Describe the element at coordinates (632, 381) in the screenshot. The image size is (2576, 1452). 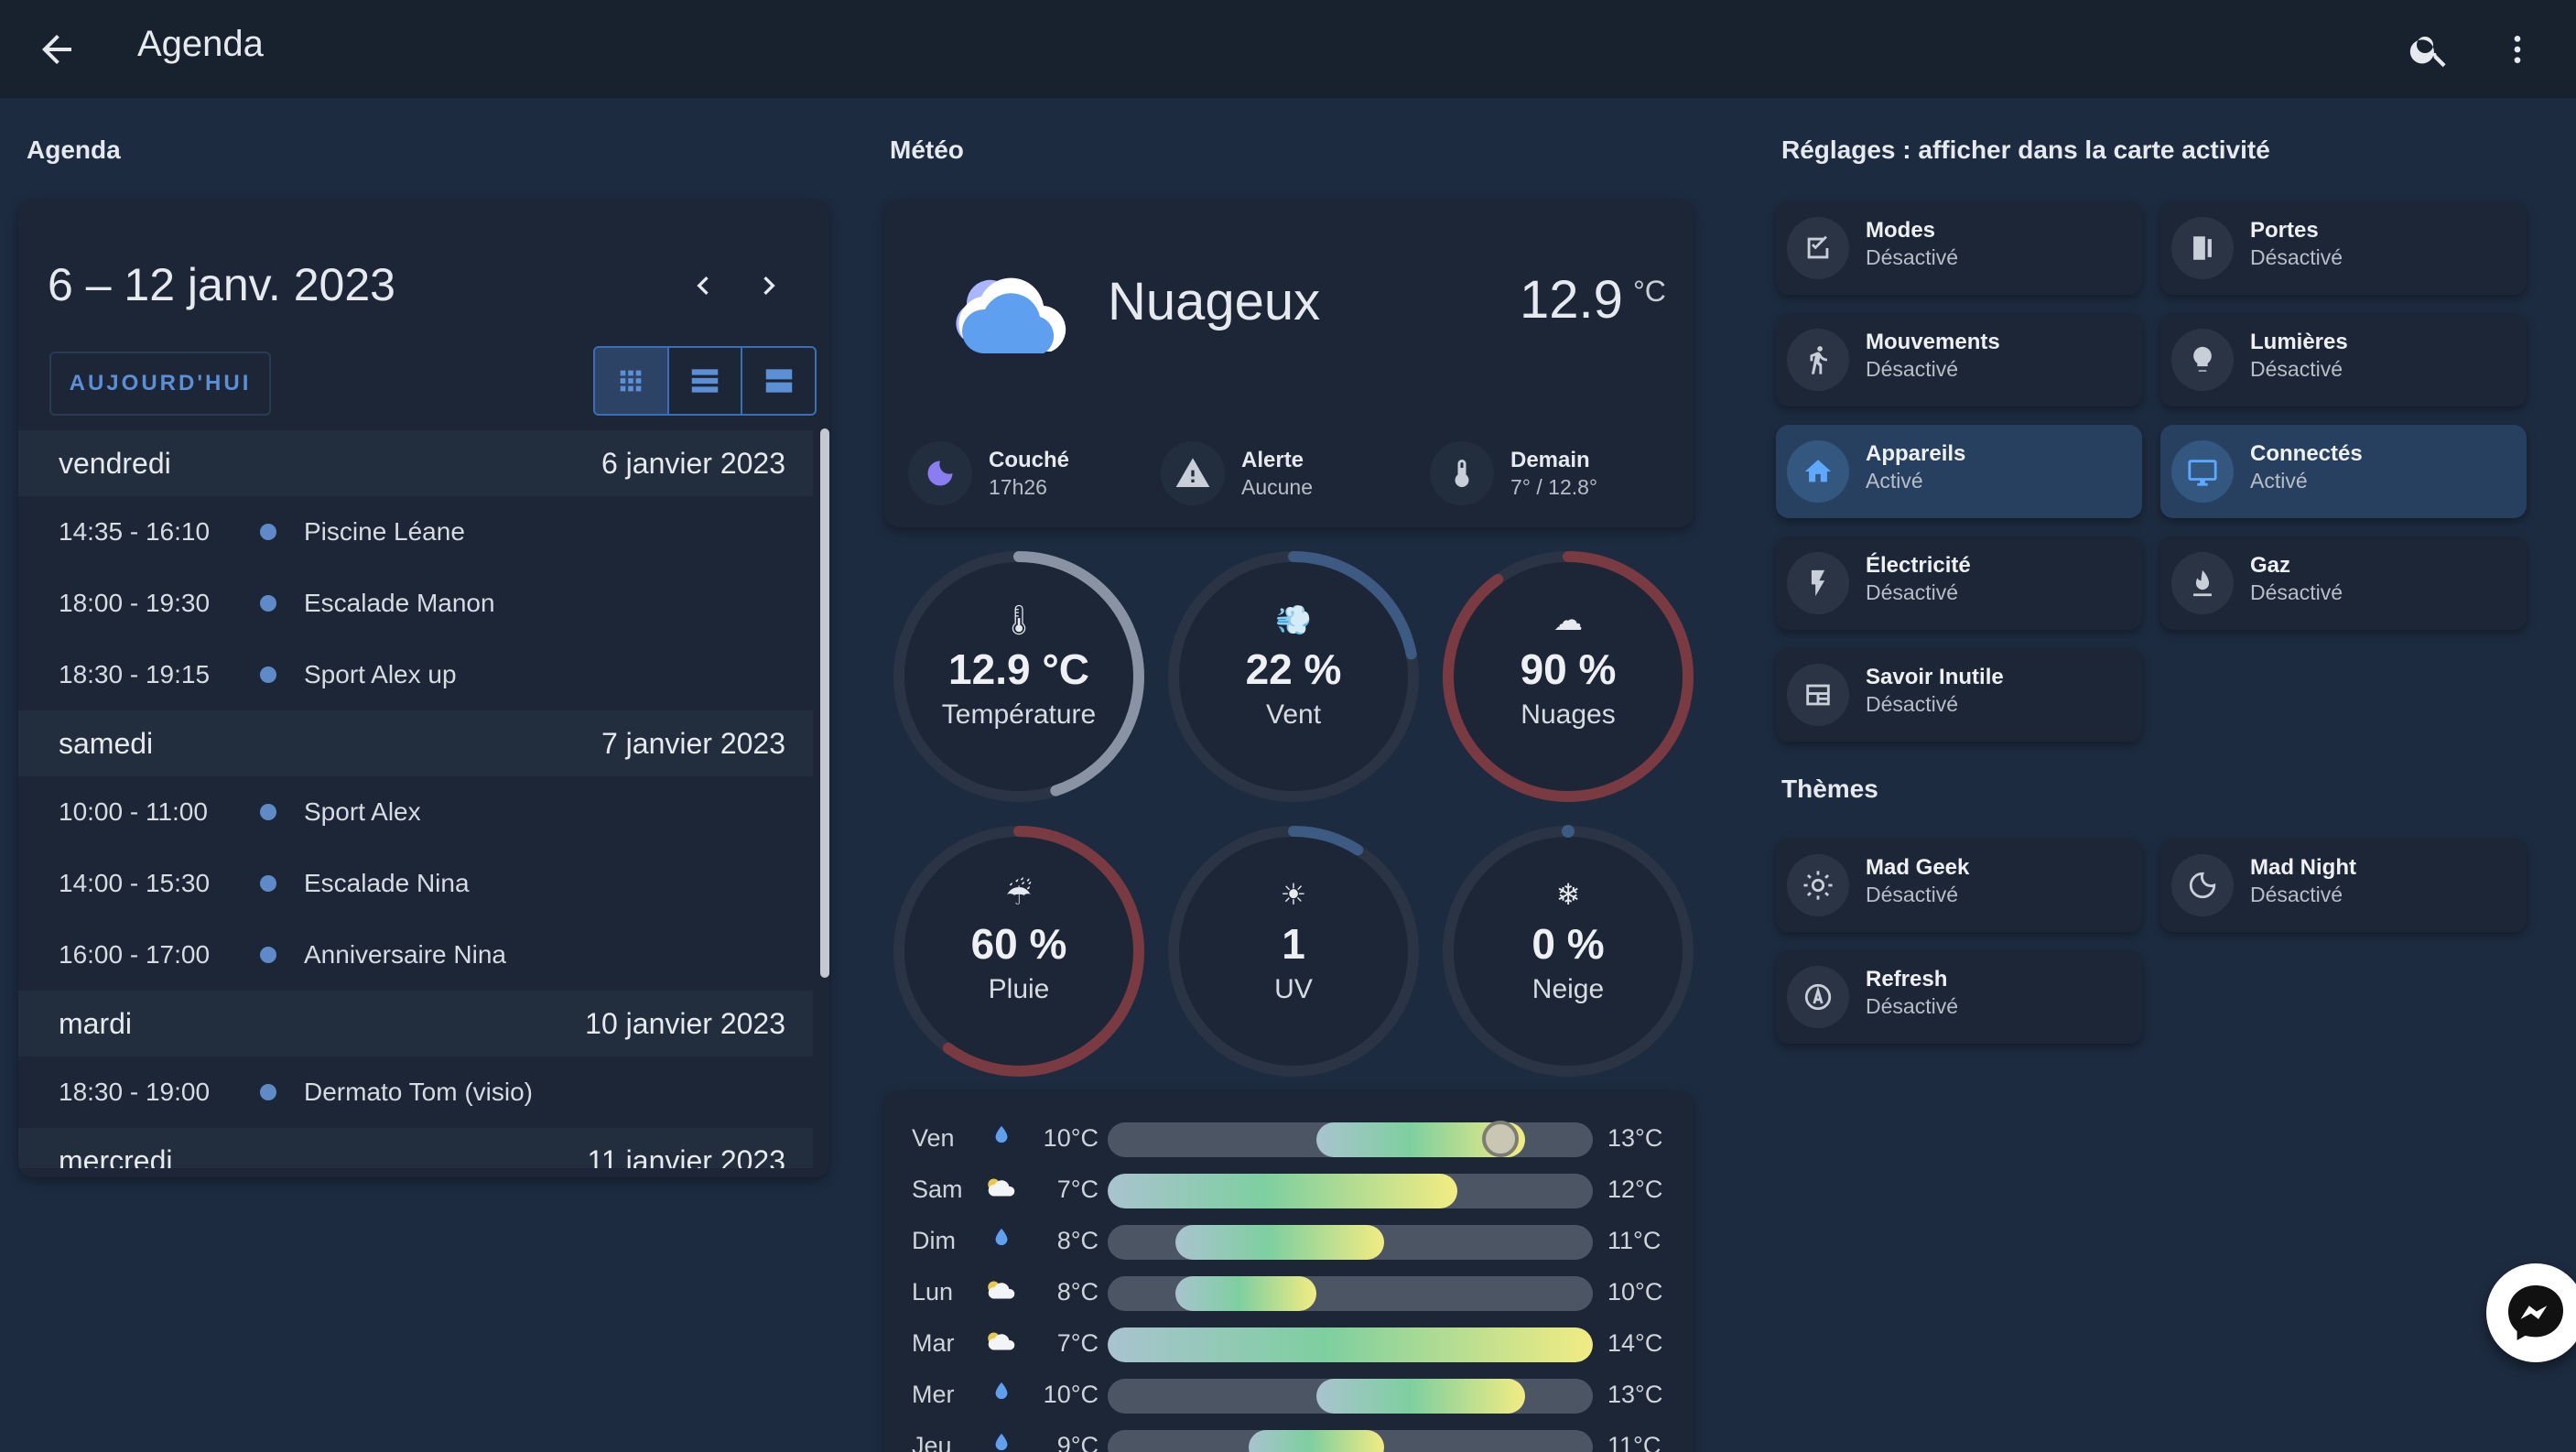
I see `grid-view-button` at that location.